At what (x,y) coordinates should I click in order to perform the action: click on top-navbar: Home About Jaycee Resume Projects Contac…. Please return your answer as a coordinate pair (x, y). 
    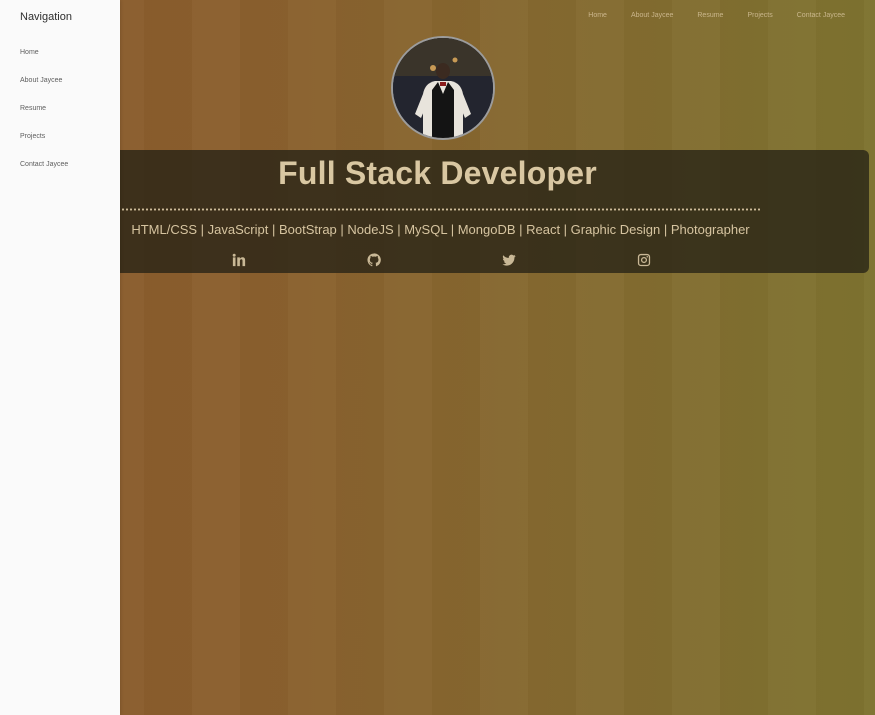
    Looking at the image, I should click on (437, 17).